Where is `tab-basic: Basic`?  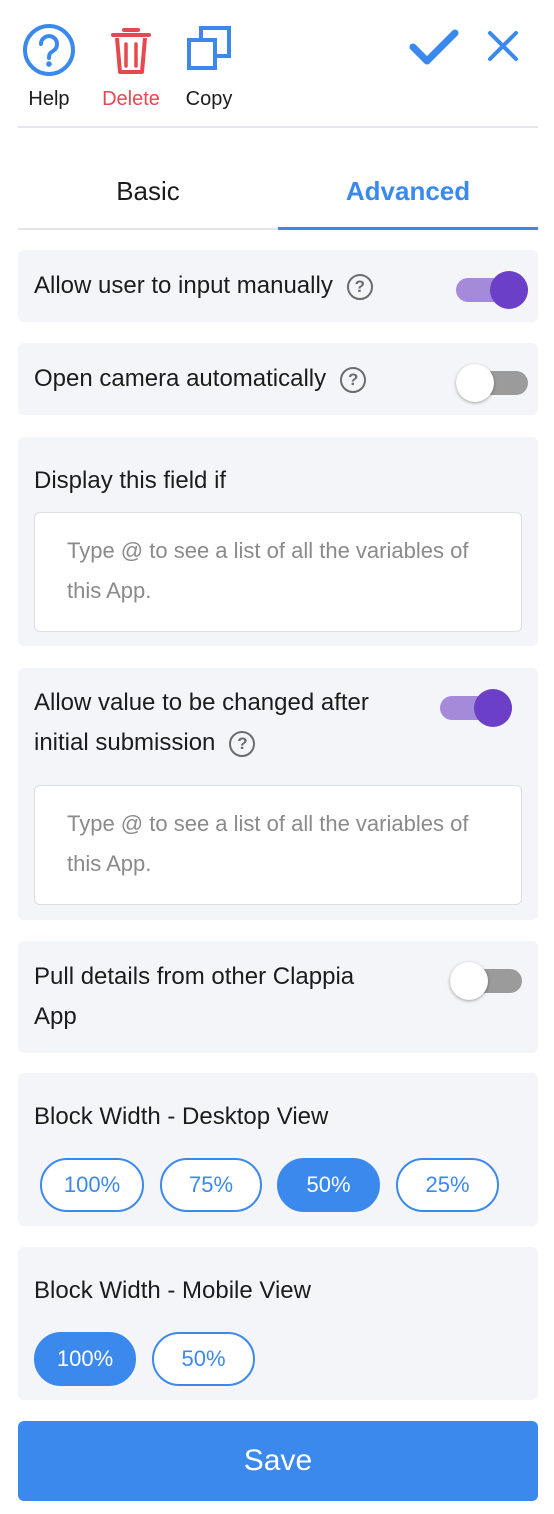
tab-basic: Basic is located at coordinates (148, 191).